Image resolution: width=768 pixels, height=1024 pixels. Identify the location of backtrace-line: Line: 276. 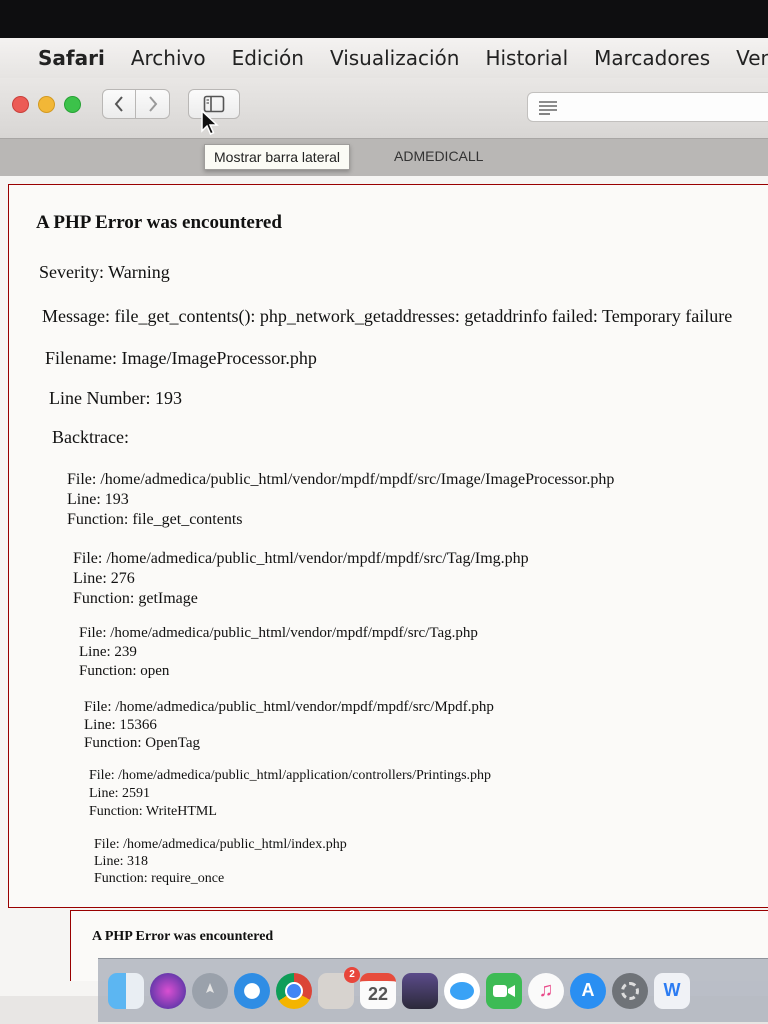
(104, 578).